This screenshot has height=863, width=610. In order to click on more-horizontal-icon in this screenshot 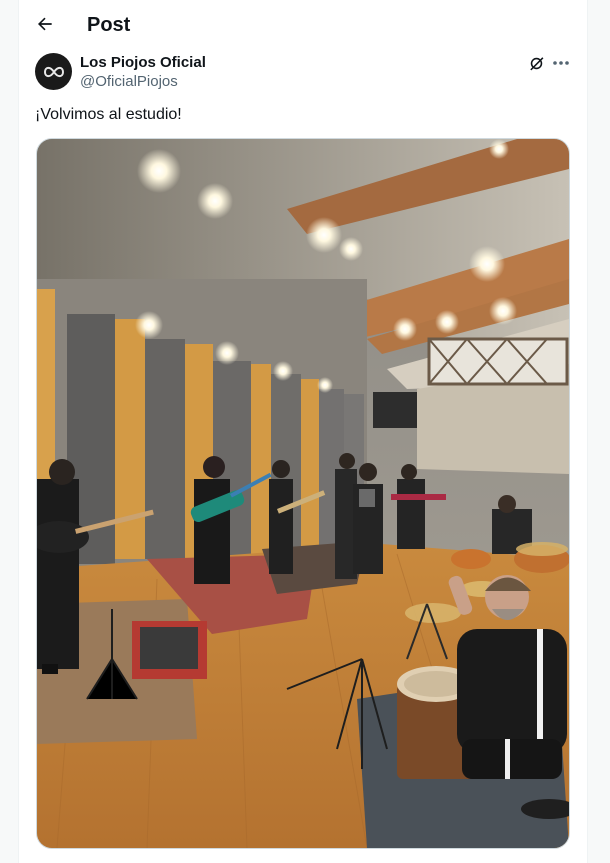, I will do `click(561, 63)`.